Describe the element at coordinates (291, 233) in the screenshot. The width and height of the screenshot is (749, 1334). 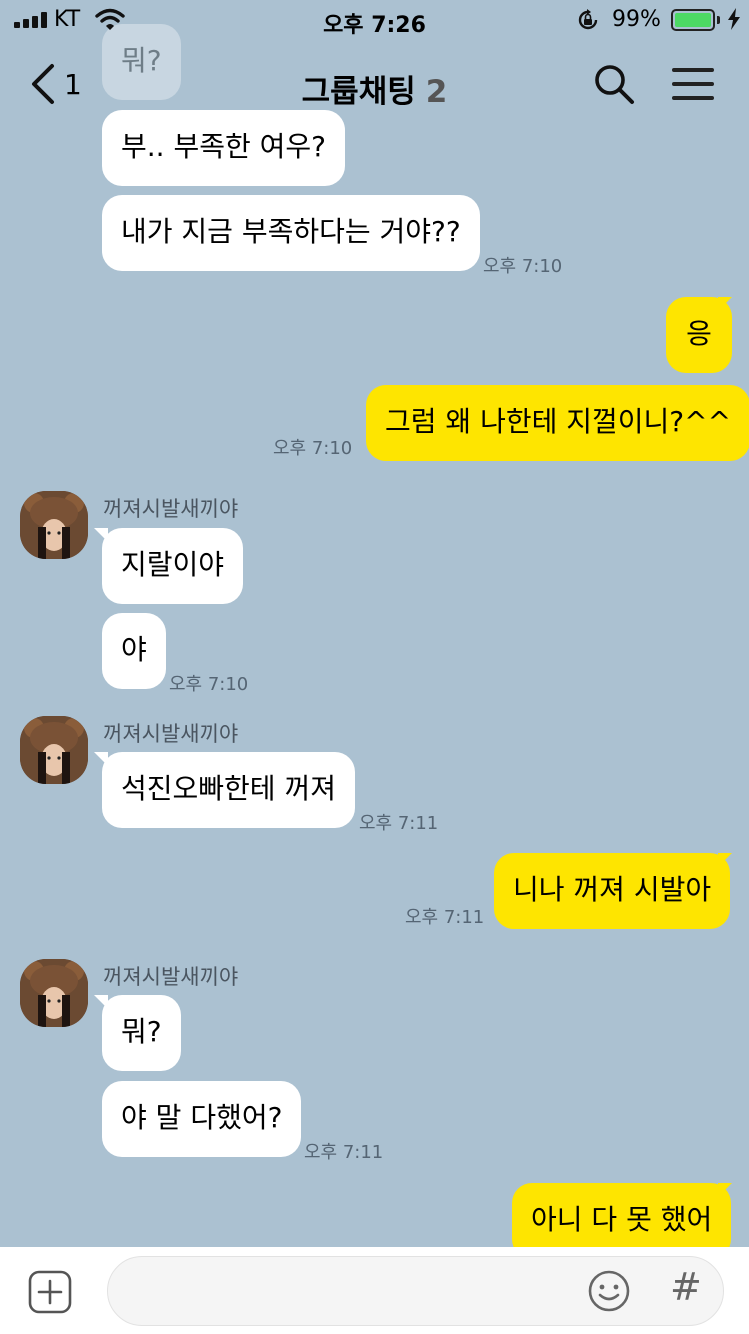
I see `message-bubble: 내가 지금 부족하다는 거야??` at that location.